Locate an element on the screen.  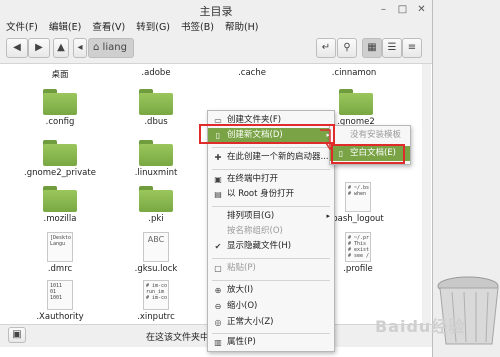
properties-icon: ▥ is located at coordinates (218, 342).